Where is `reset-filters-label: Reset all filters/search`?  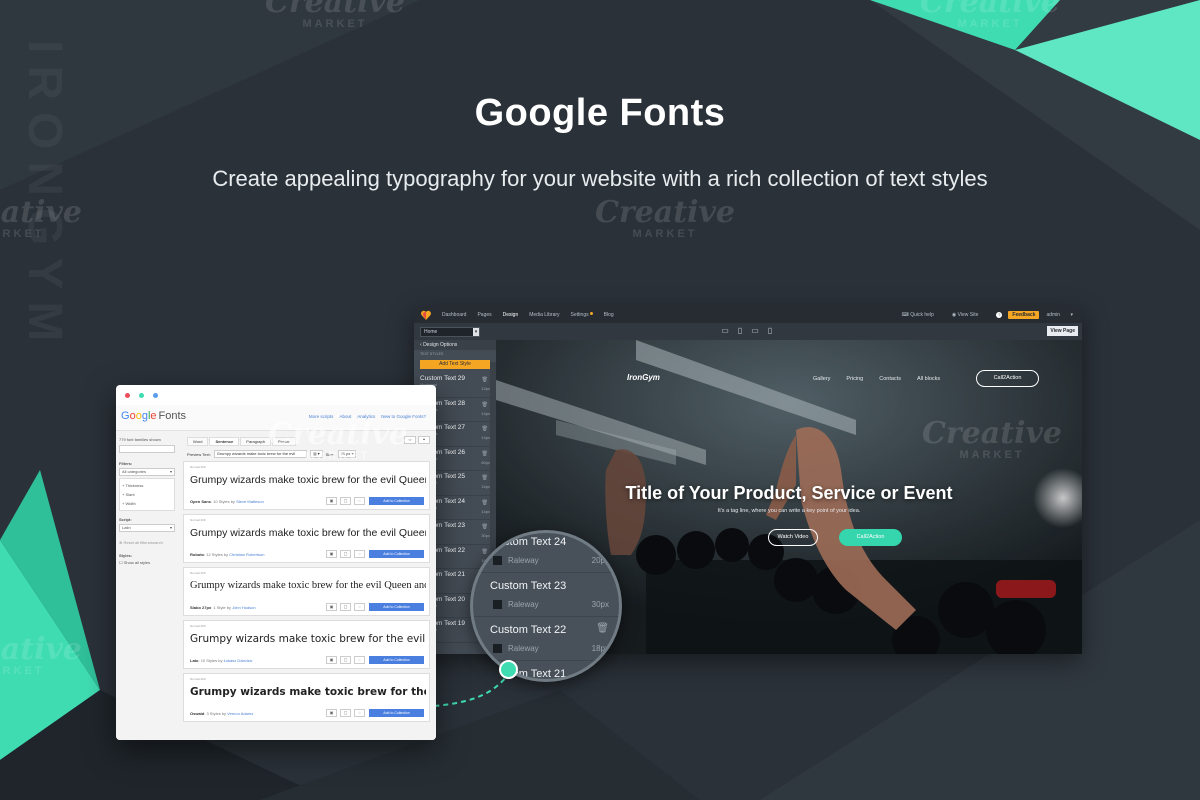 reset-filters-label: Reset all filters/search is located at coordinates (143, 542).